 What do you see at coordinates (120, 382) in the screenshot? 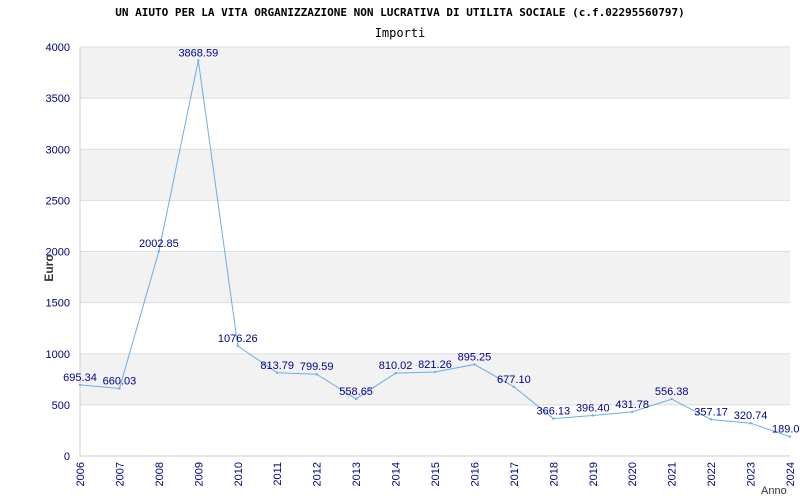
I see `data-label: 660.03` at bounding box center [120, 382].